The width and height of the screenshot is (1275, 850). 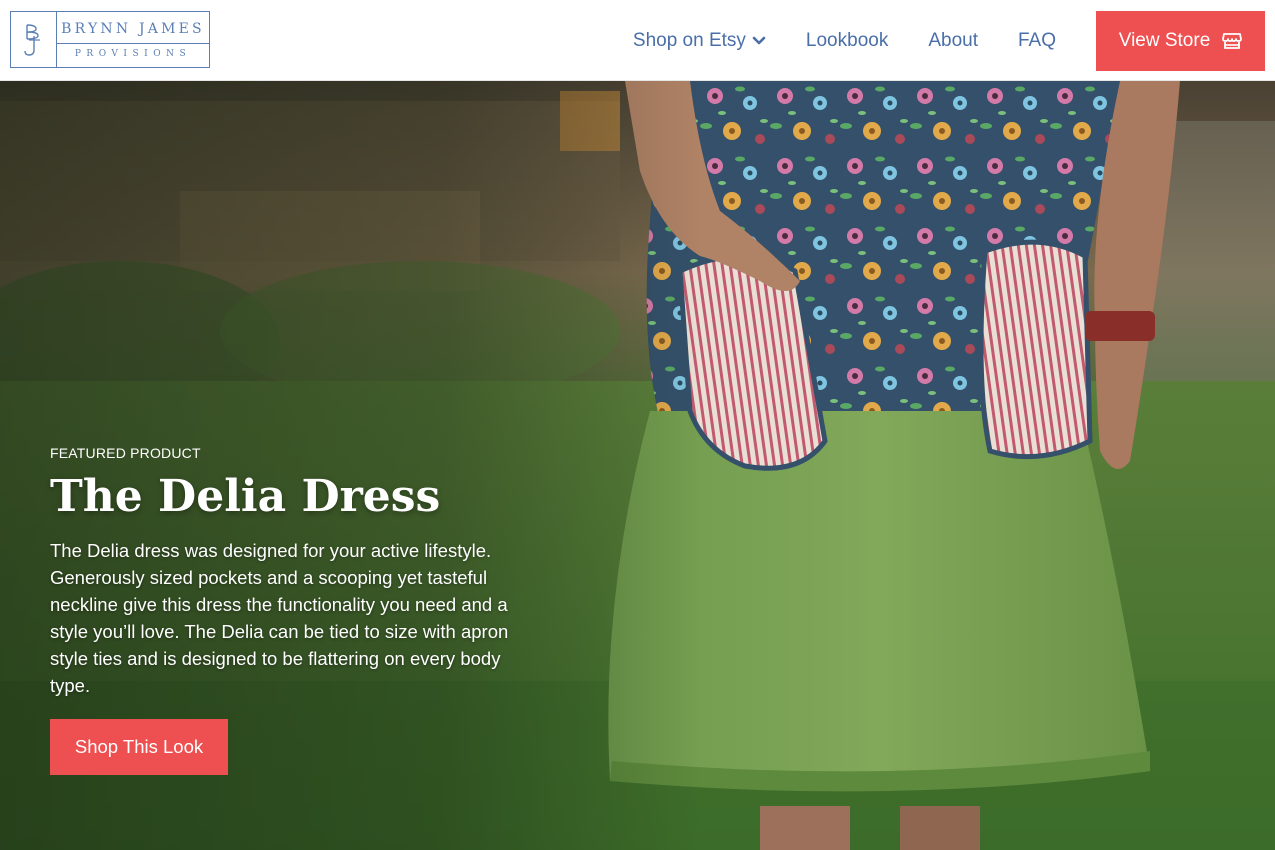 I want to click on nav-shop-on-etsy: Shop on Etsy, so click(x=699, y=41).